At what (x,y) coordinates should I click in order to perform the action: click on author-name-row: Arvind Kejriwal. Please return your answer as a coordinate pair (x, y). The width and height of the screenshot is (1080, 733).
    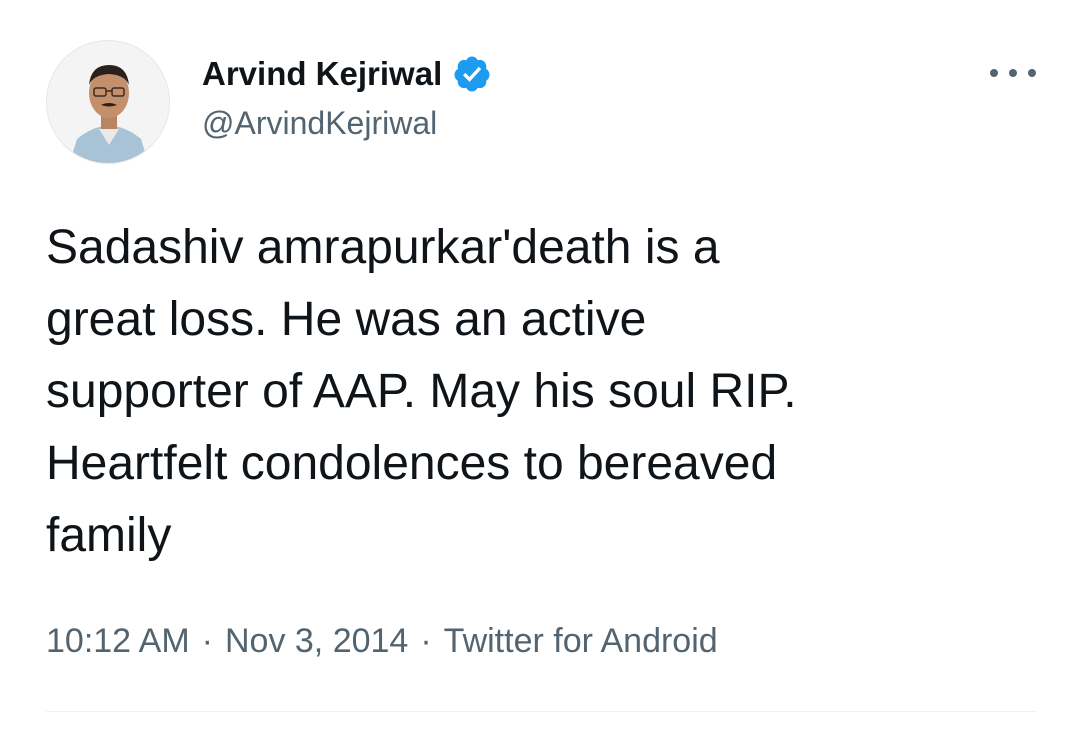
    Looking at the image, I should click on (347, 74).